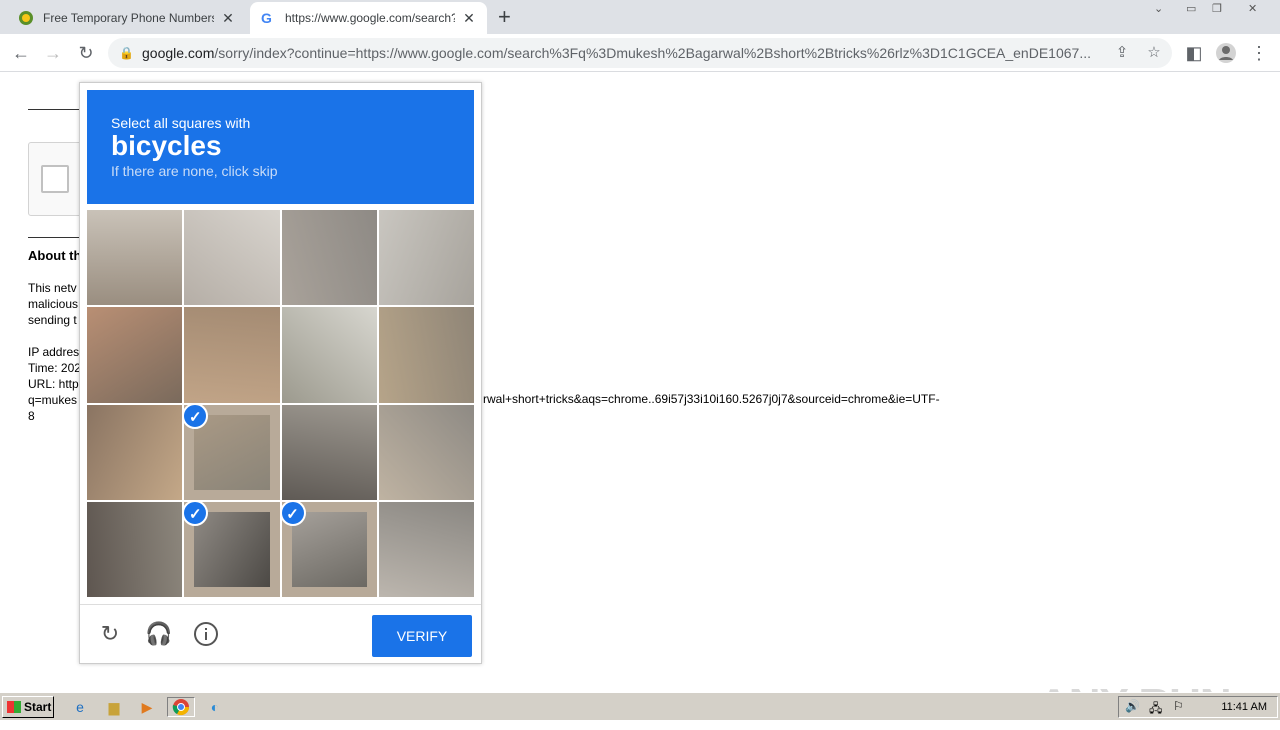 This screenshot has width=1280, height=730. What do you see at coordinates (21, 53) in the screenshot?
I see `back-icon: ←` at bounding box center [21, 53].